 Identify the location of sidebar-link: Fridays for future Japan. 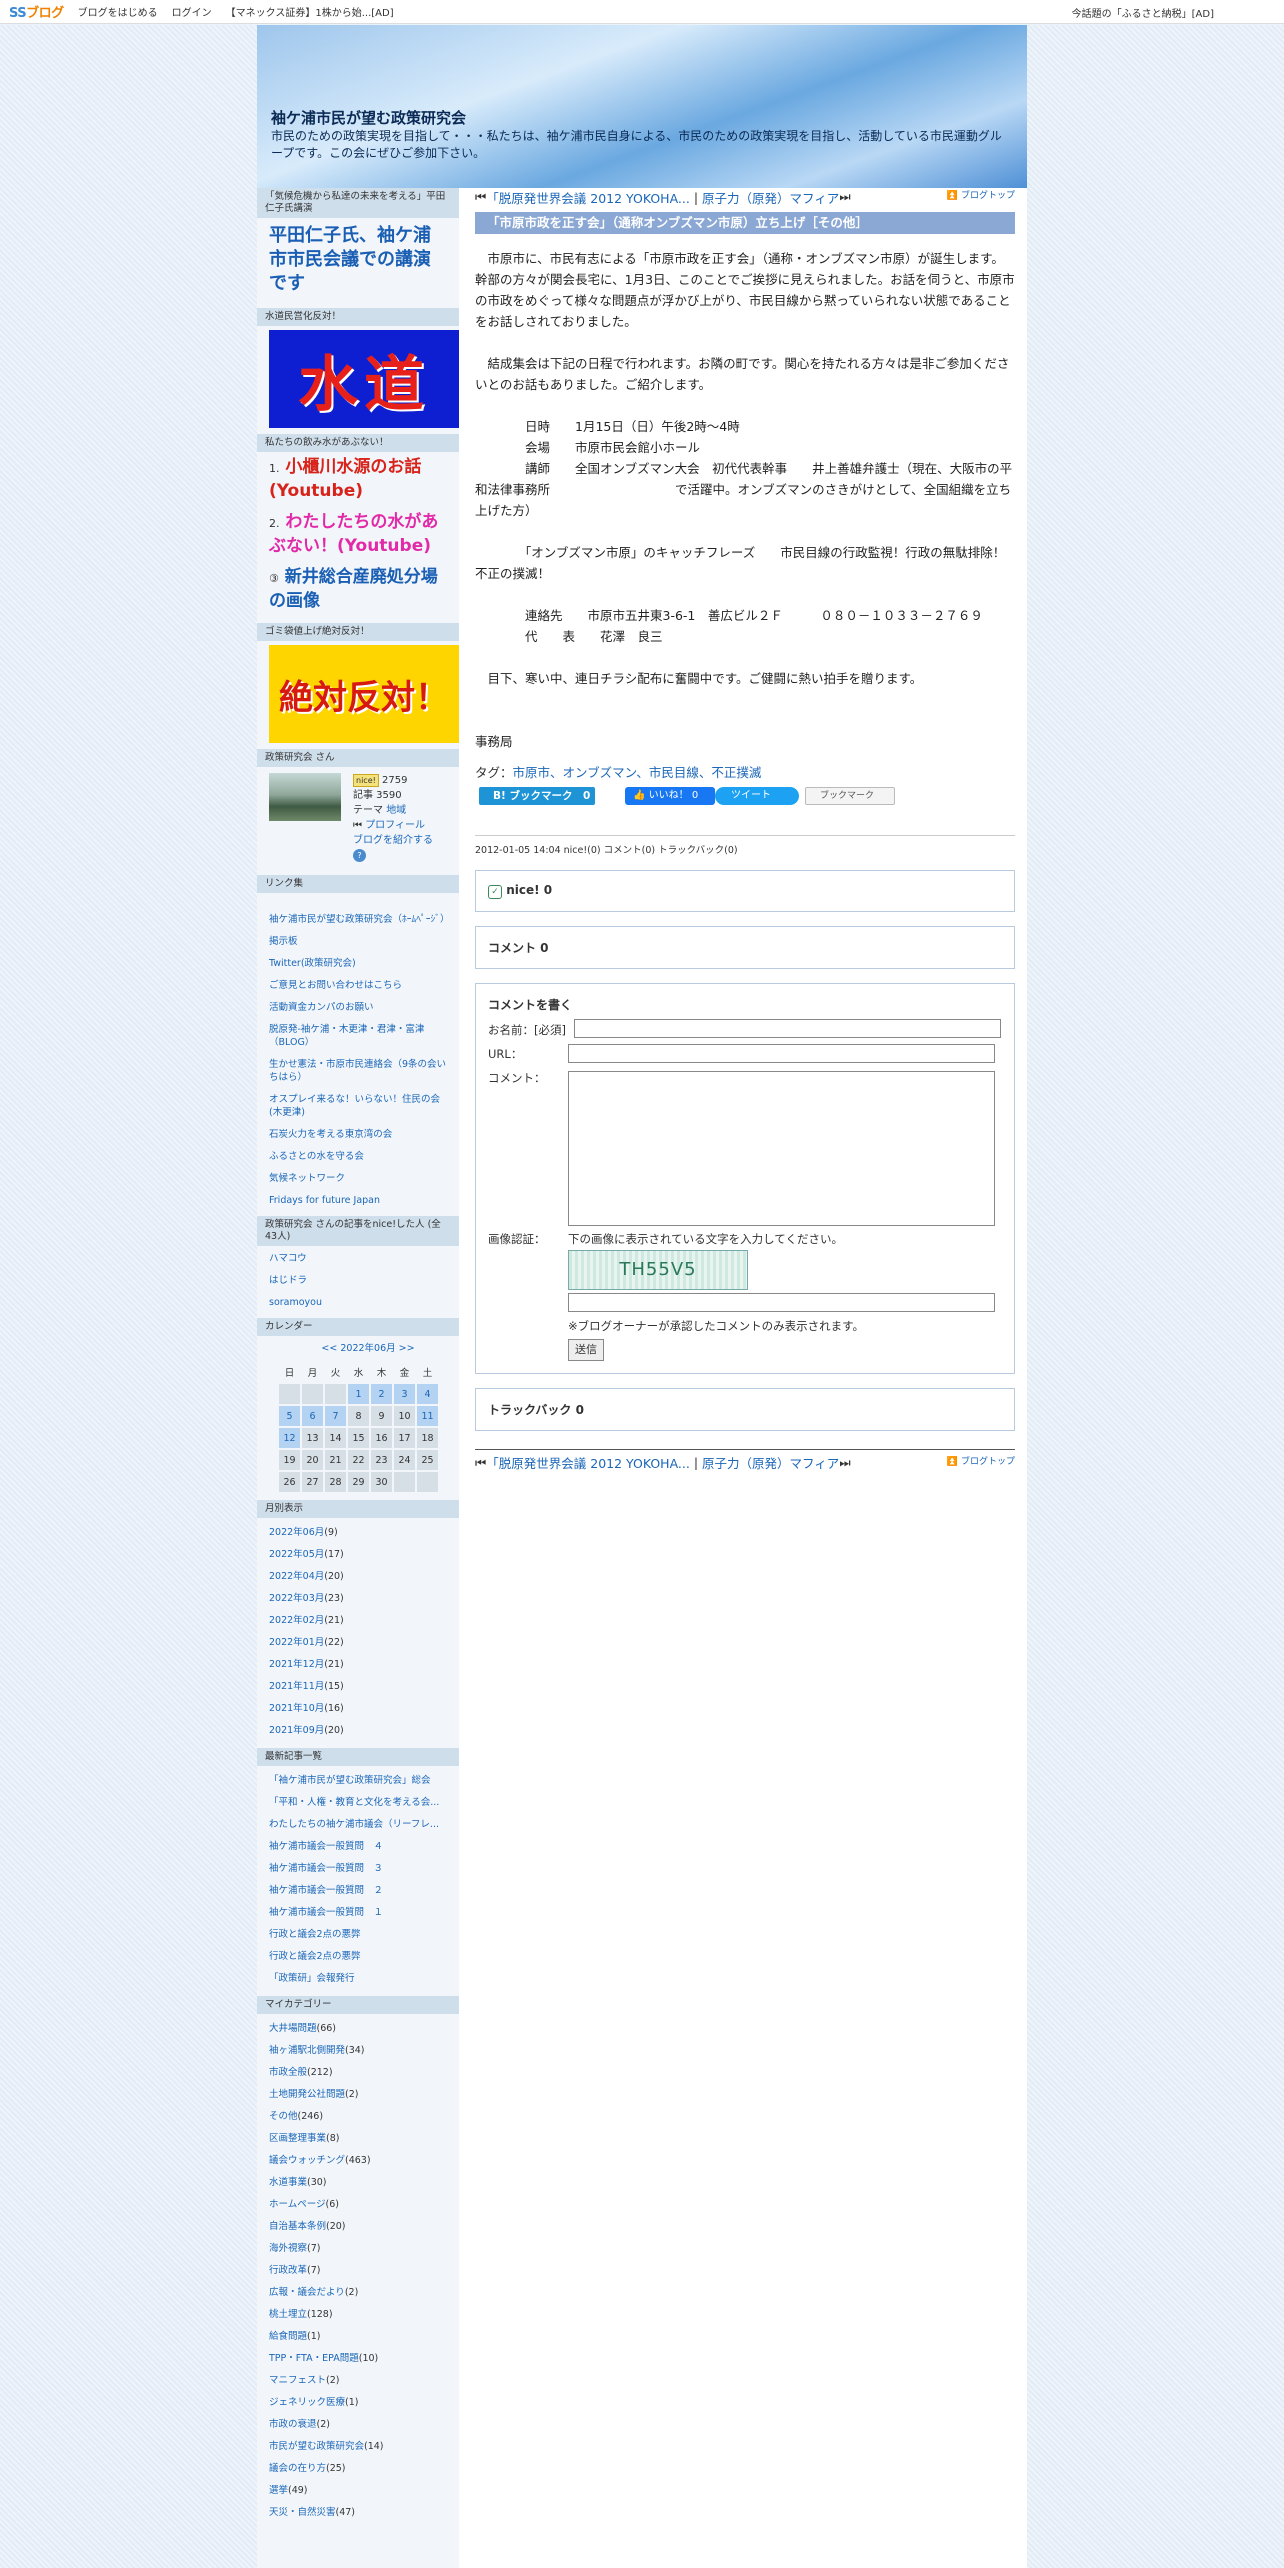
(358, 1200).